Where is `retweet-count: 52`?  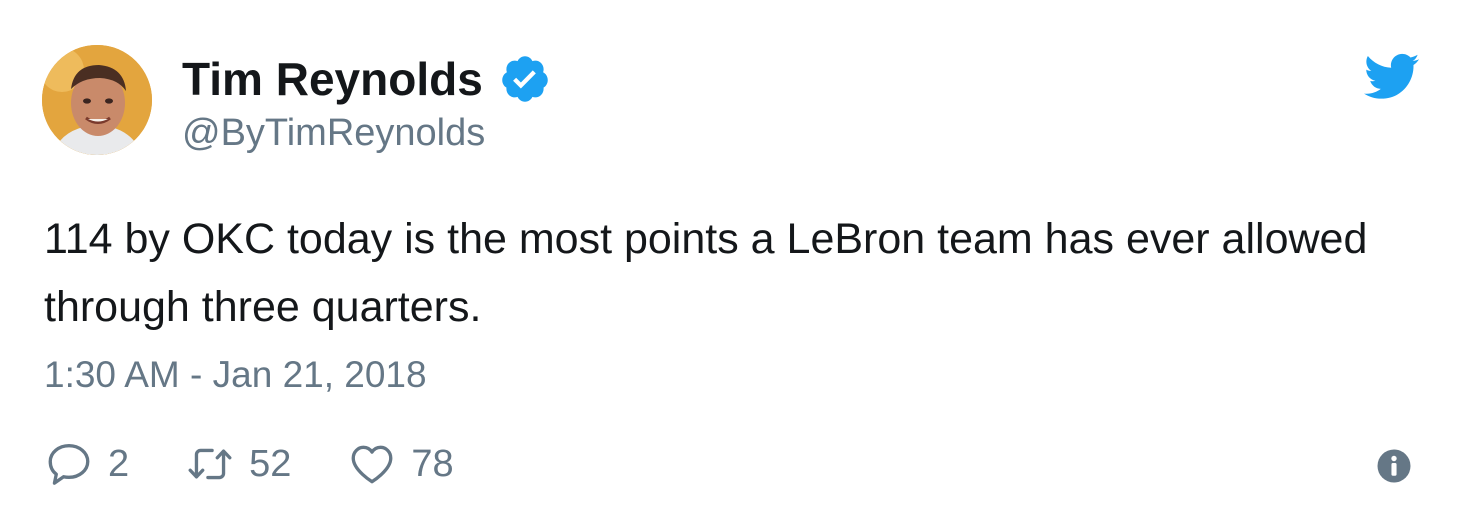 retweet-count: 52 is located at coordinates (270, 463).